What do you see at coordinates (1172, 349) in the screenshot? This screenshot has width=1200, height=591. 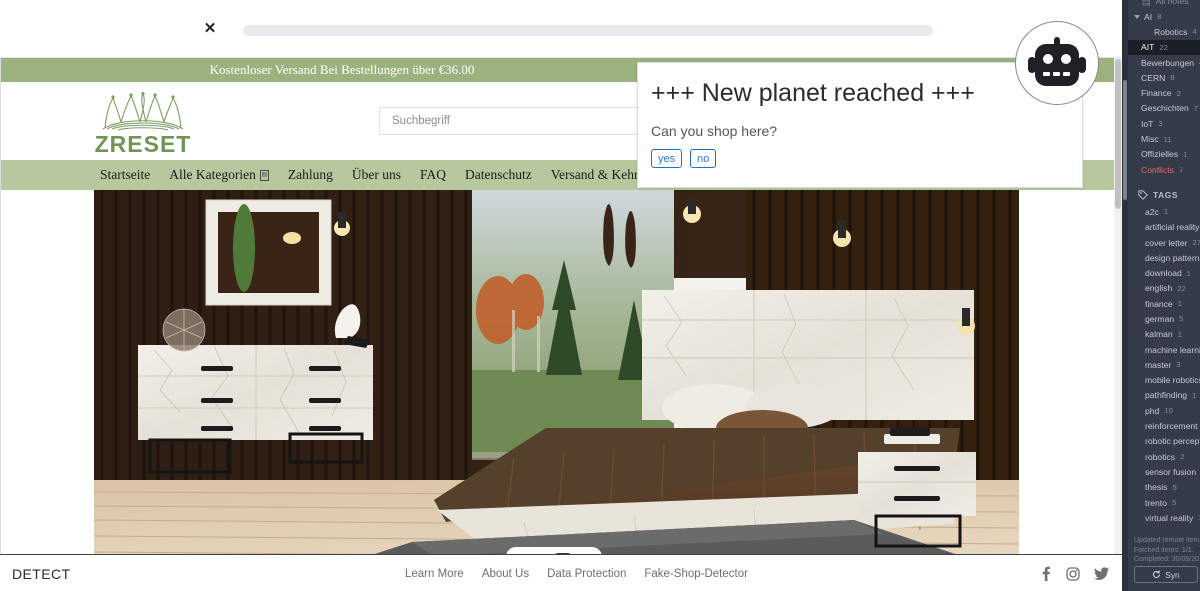 I see `tag-label: machine learning` at bounding box center [1172, 349].